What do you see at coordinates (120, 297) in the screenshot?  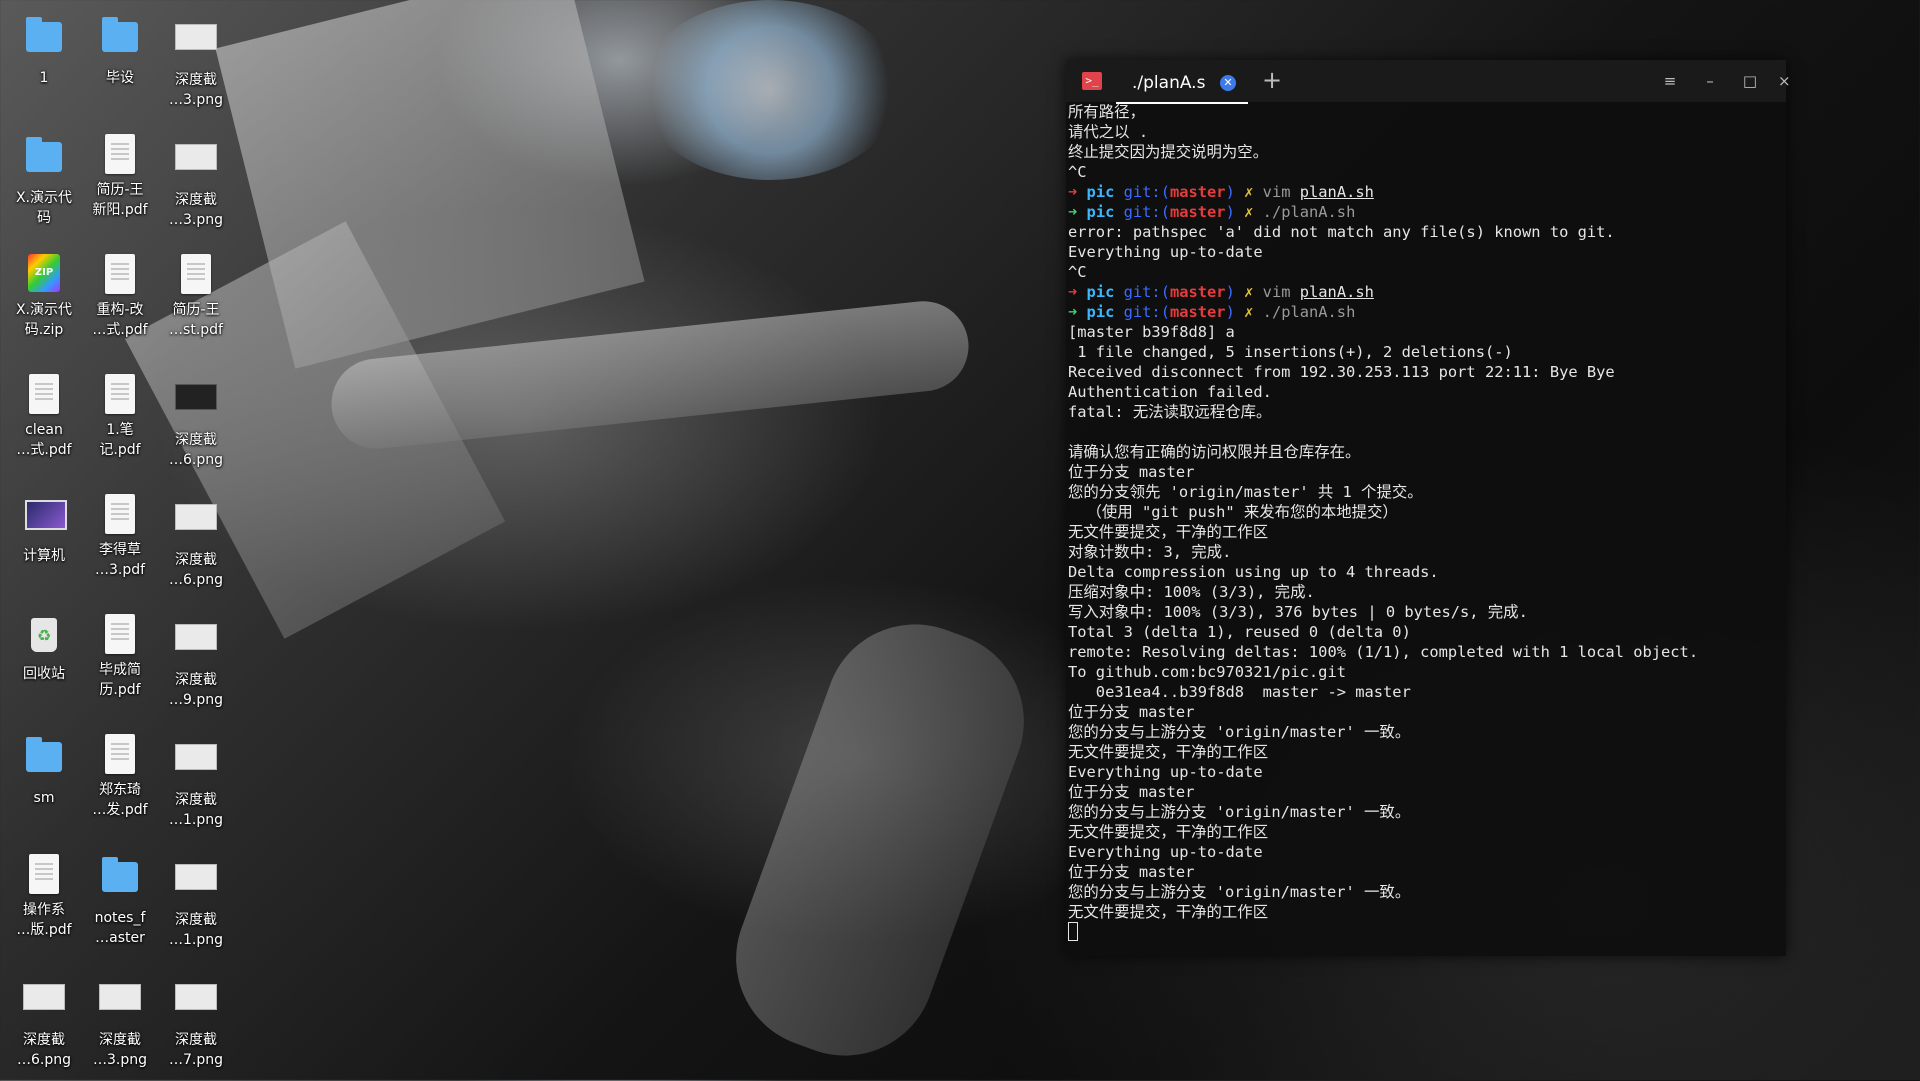 I see `desktop-icon: 重构-改 …式.pdf` at bounding box center [120, 297].